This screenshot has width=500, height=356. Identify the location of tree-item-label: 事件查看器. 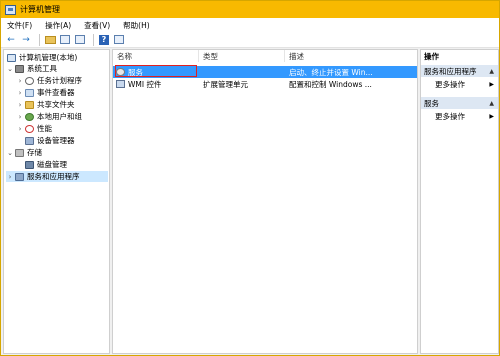
(56, 92).